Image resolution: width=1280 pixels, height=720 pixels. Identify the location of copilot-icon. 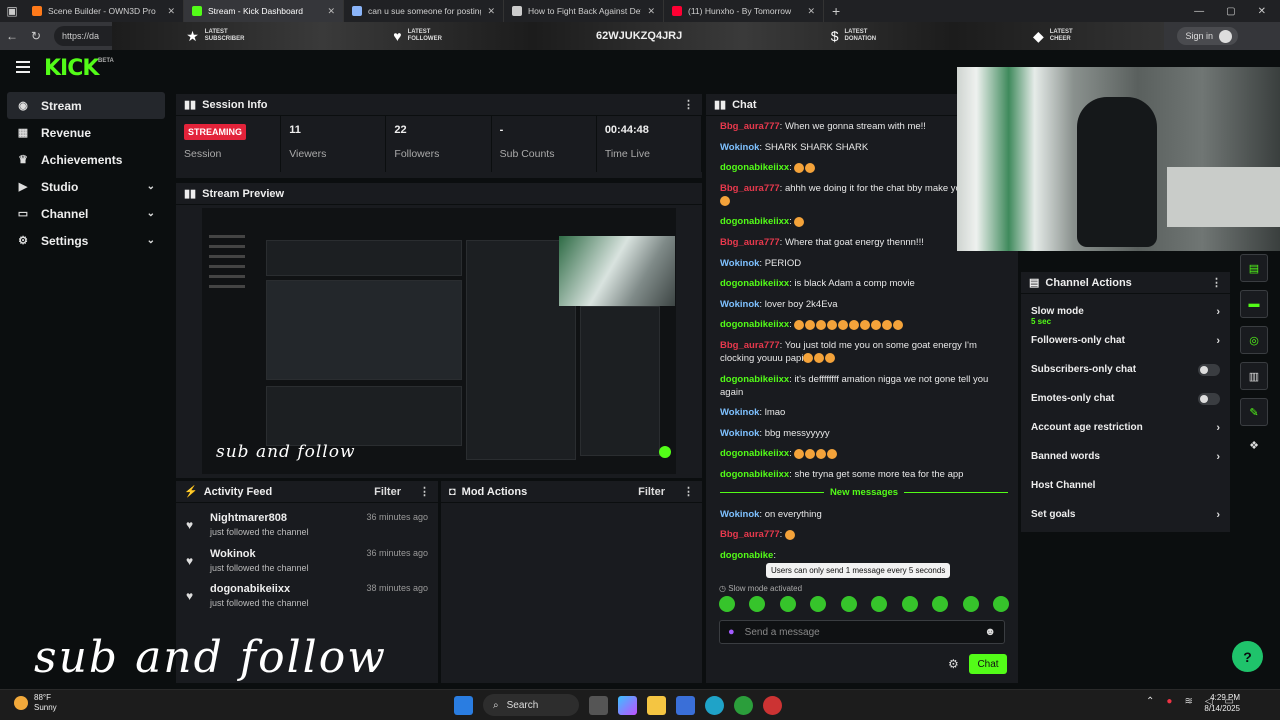
(627, 705).